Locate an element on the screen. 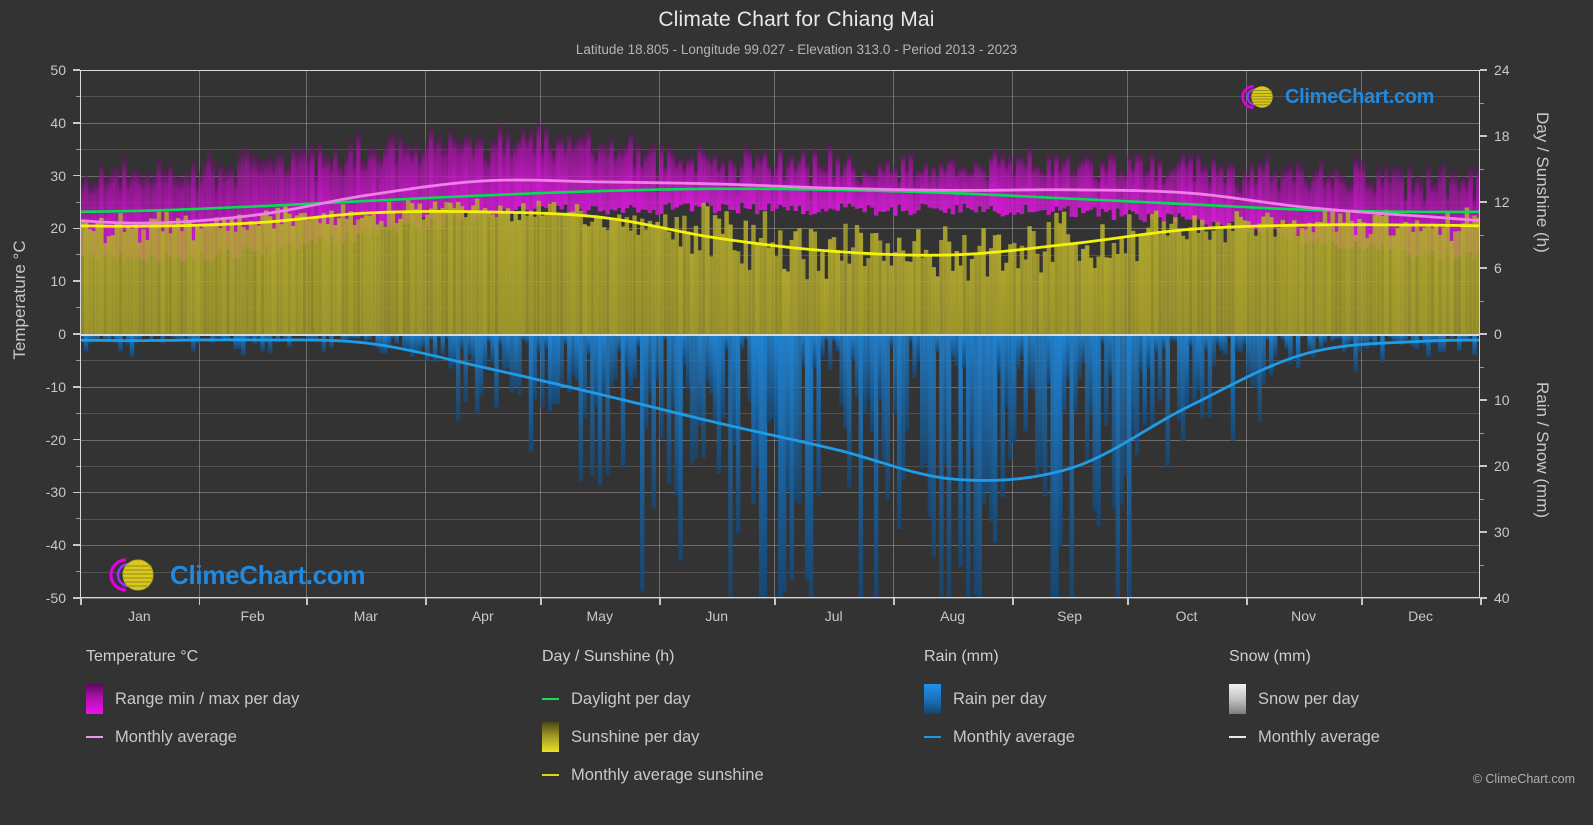  y-axis-right-bottom-tick-label: 10 is located at coordinates (1502, 400).